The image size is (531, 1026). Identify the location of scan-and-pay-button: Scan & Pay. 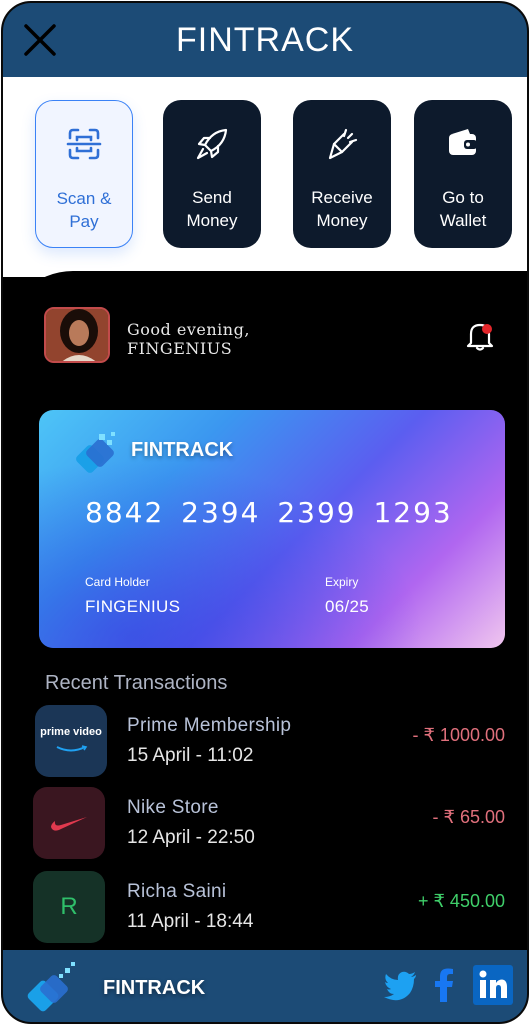
(84, 174).